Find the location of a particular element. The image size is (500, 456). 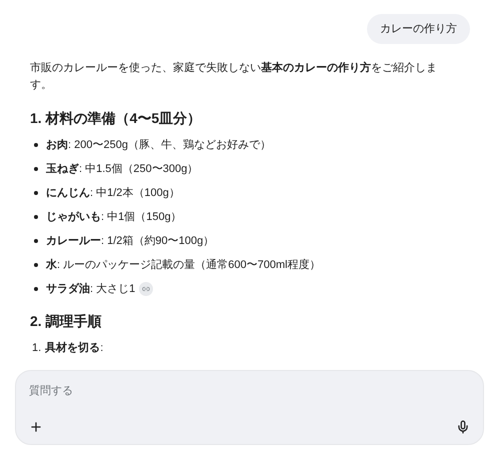

microphone-icon is located at coordinates (463, 427).